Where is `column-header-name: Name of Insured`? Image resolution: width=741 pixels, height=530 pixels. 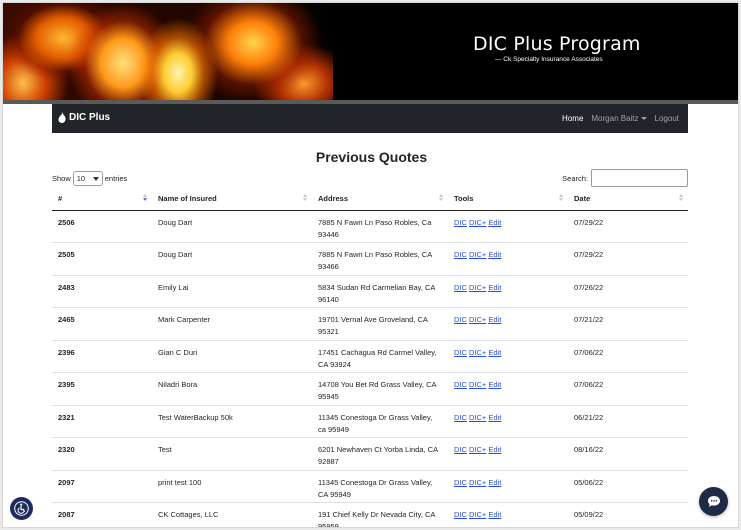 column-header-name: Name of Insured is located at coordinates (232, 199).